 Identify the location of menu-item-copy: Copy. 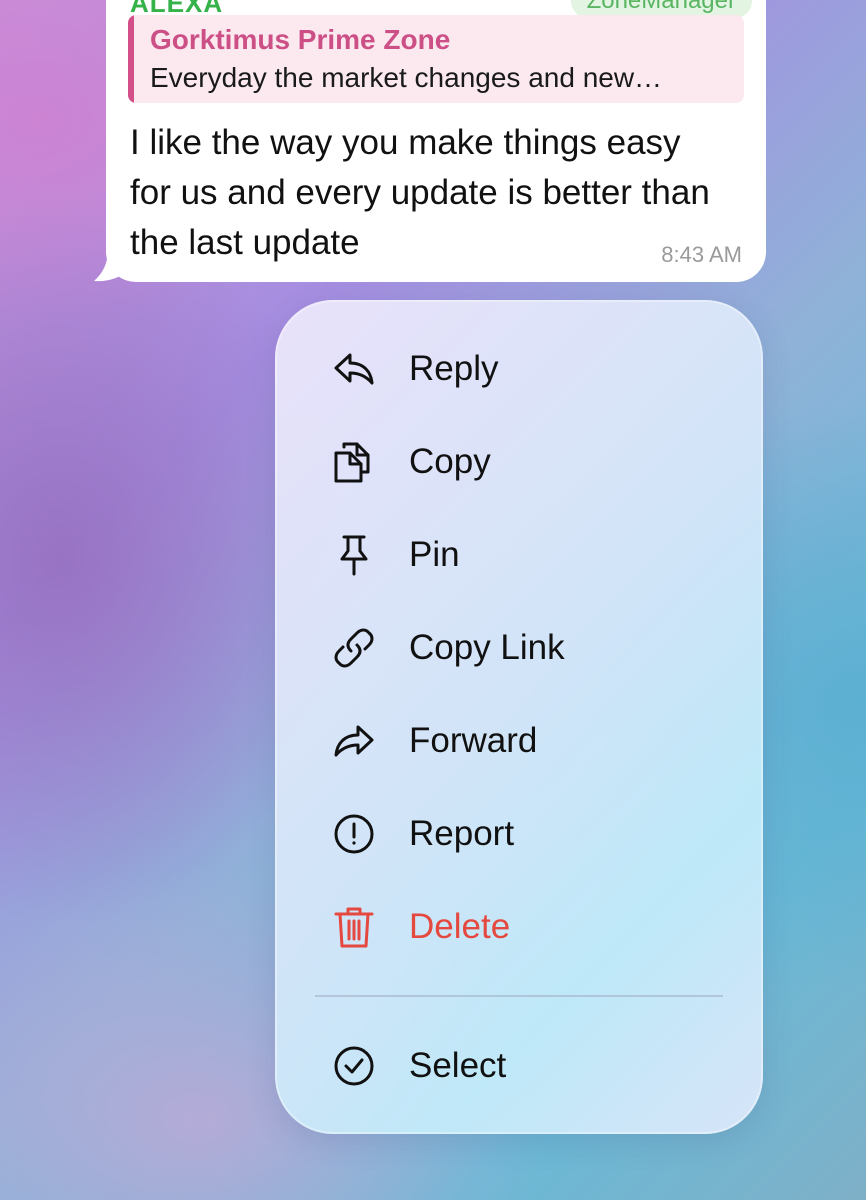
(519, 461).